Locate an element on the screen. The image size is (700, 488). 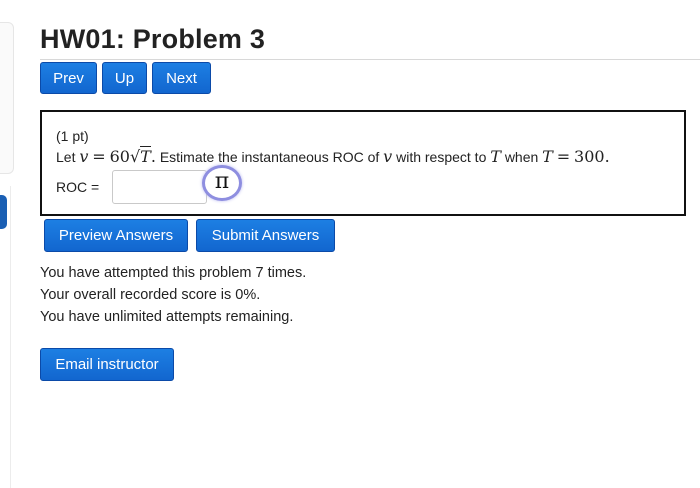
math-coefficient: 60 is located at coordinates (119, 156).